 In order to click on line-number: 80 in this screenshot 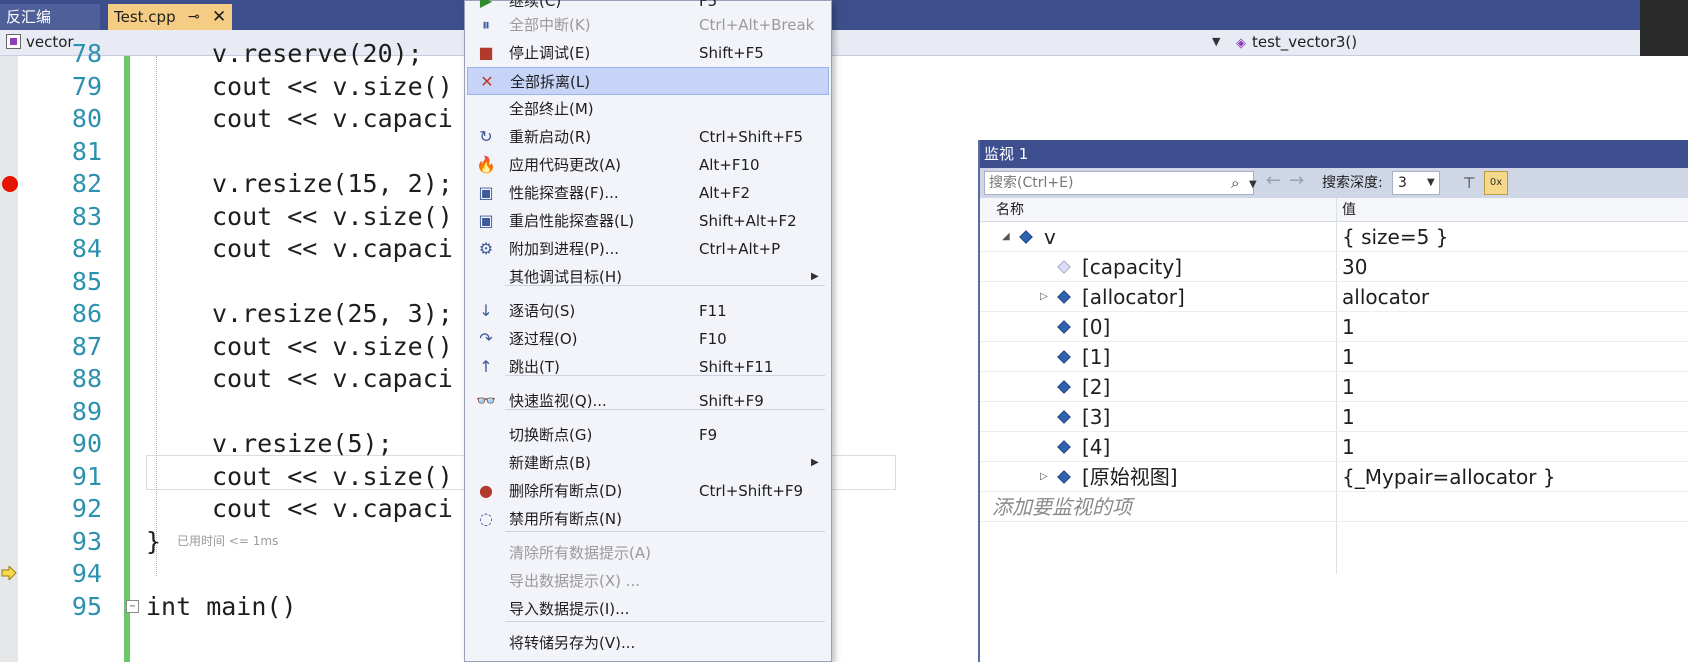, I will do `click(86, 118)`.